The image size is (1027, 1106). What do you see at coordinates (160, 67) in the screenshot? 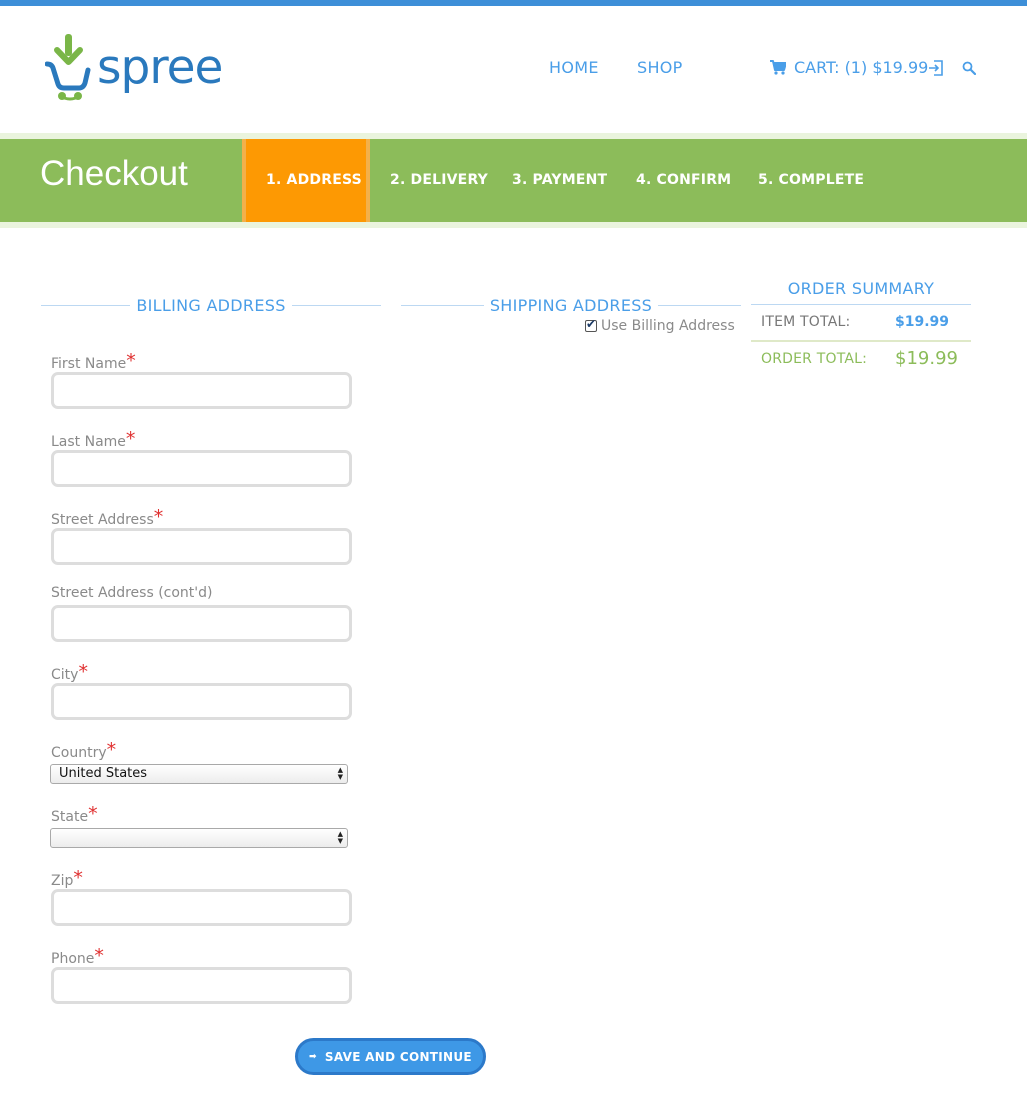
I see `logo-wordmark: spree` at bounding box center [160, 67].